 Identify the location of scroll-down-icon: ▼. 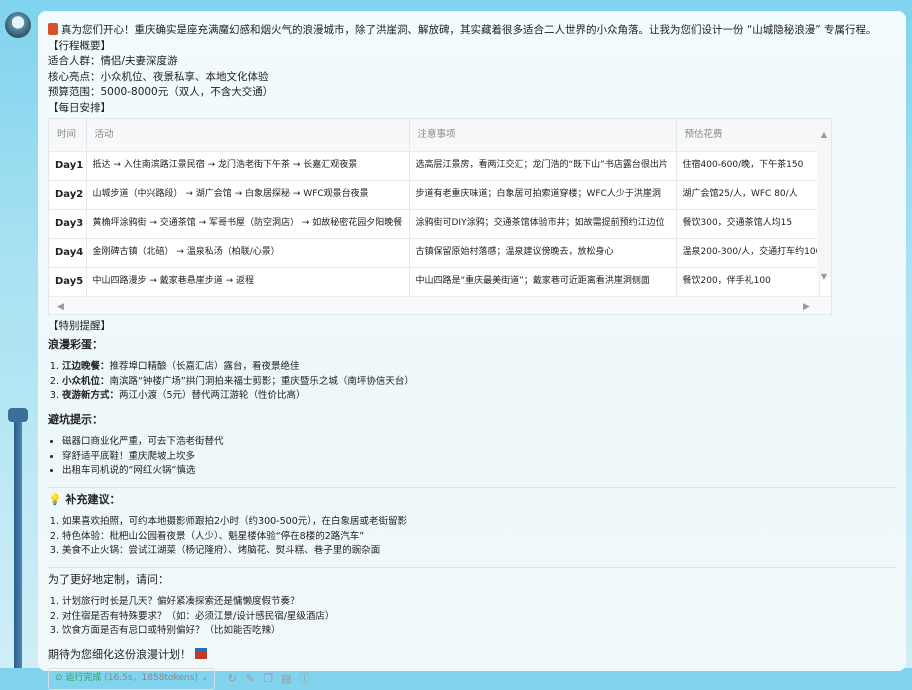
(824, 277).